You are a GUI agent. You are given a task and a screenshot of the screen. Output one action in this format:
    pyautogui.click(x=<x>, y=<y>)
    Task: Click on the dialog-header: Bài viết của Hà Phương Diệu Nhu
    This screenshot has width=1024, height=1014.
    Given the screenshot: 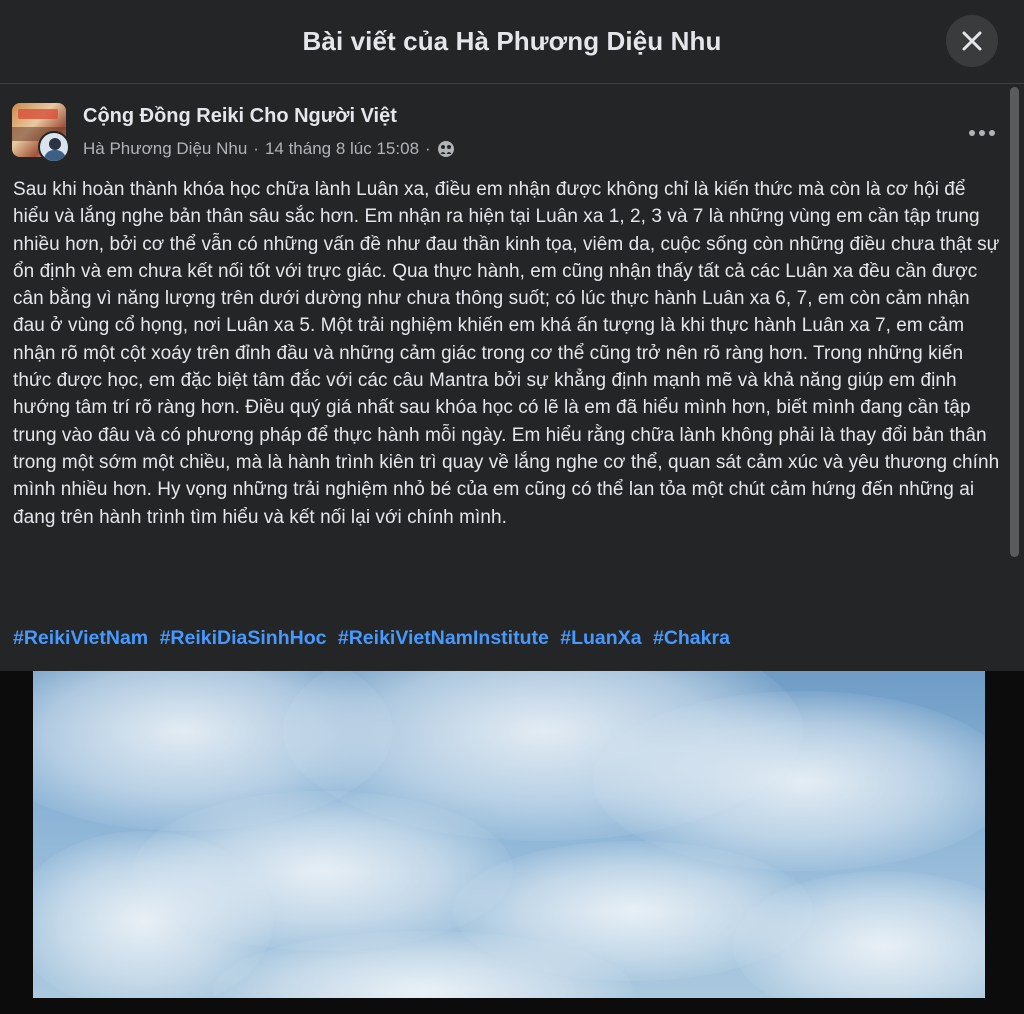 What is the action you would take?
    pyautogui.click(x=512, y=42)
    